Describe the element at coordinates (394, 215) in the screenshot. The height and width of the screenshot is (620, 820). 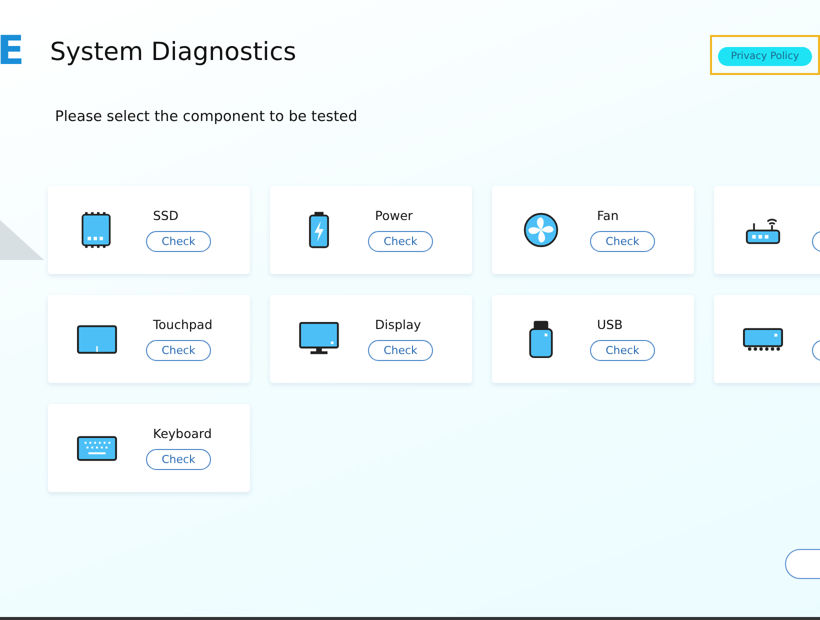
I see `component-name: Power` at that location.